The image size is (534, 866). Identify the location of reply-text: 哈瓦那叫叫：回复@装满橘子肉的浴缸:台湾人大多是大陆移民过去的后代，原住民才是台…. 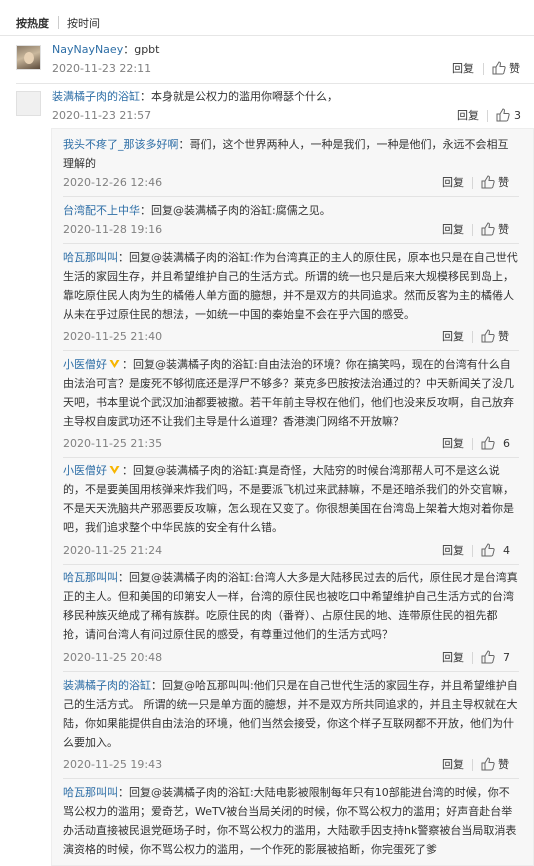
(290, 606).